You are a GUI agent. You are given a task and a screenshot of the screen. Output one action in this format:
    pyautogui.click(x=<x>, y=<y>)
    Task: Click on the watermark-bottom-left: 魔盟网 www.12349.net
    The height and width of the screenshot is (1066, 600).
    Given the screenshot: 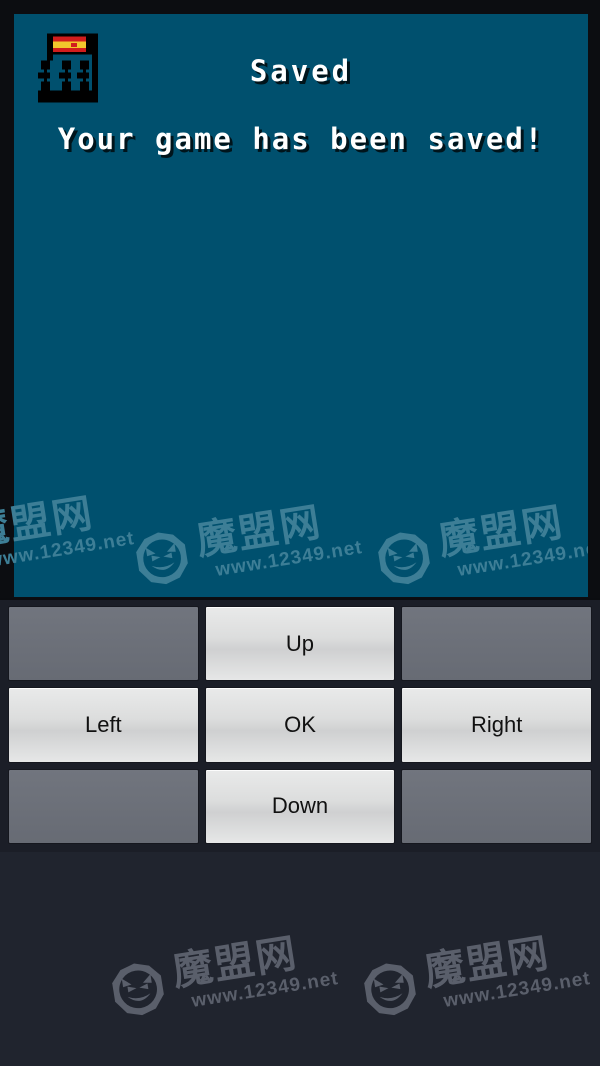 What is the action you would take?
    pyautogui.click(x=224, y=972)
    